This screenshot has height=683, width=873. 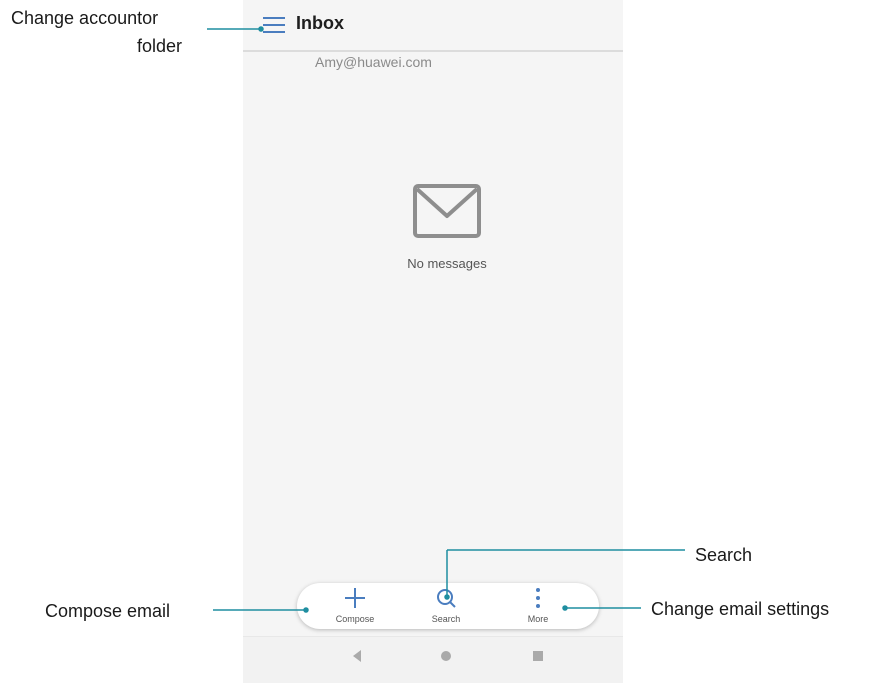 What do you see at coordinates (446, 598) in the screenshot?
I see `search-icon` at bounding box center [446, 598].